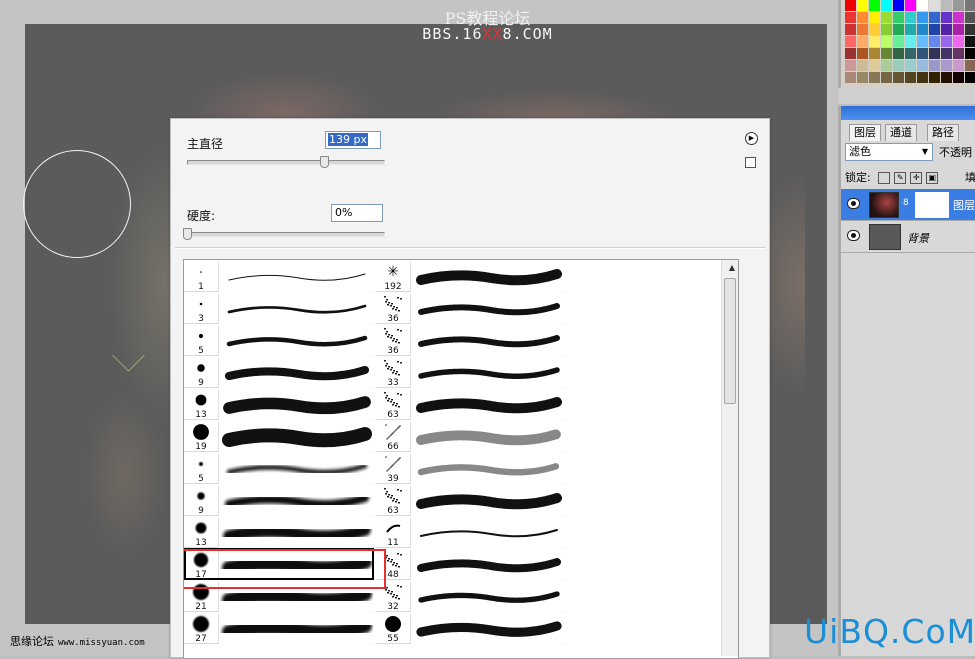 This screenshot has width=975, height=659. What do you see at coordinates (279, 277) in the screenshot?
I see `brush-preset-item: 1` at bounding box center [279, 277].